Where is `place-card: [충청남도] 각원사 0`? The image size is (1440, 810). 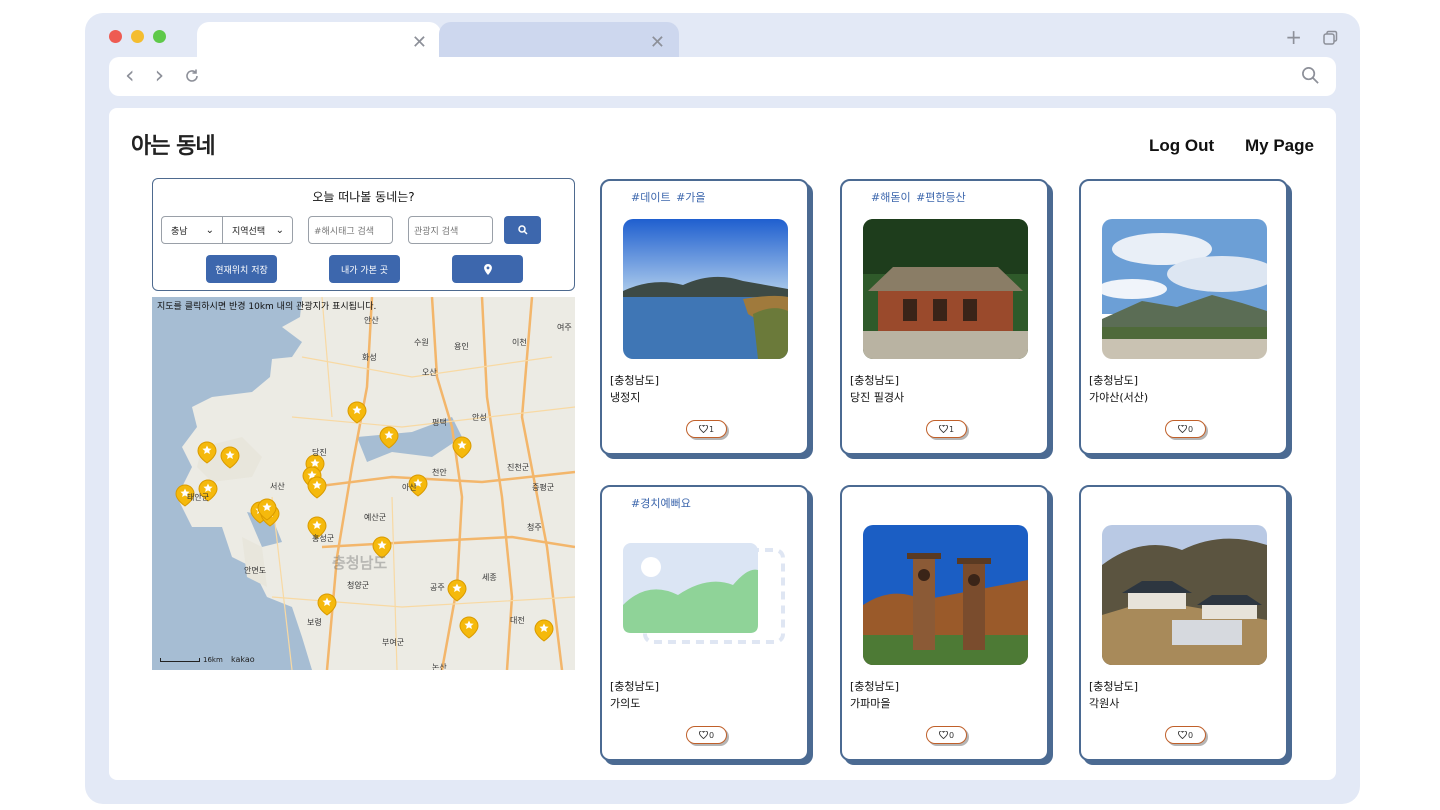 place-card: [충청남도] 각원사 0 is located at coordinates (1183, 623).